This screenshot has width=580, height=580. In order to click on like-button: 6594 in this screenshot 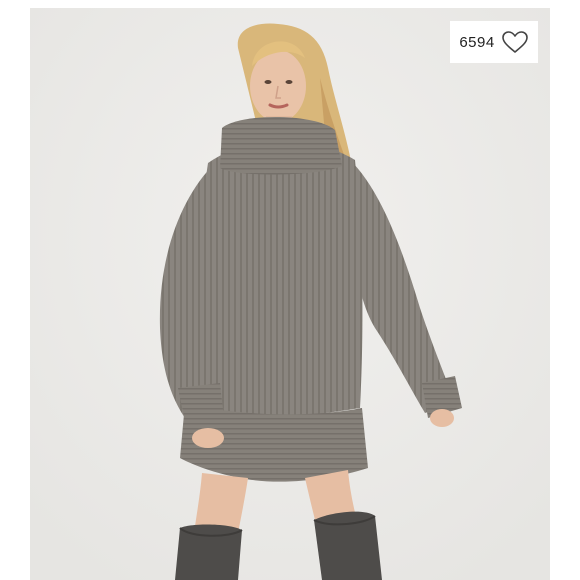, I will do `click(494, 42)`.